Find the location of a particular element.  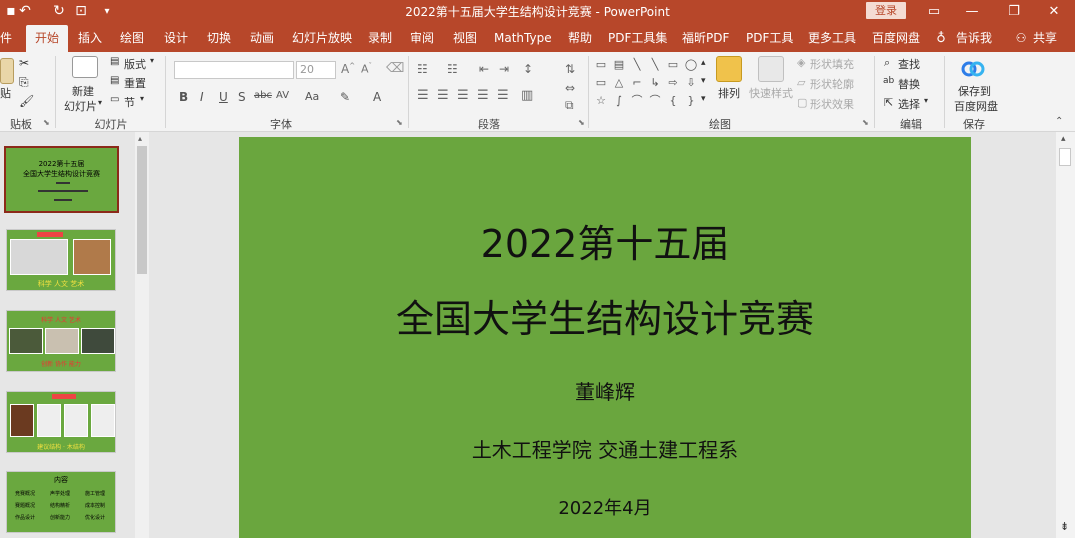

scroll-up-icon: ▴ is located at coordinates (140, 138).